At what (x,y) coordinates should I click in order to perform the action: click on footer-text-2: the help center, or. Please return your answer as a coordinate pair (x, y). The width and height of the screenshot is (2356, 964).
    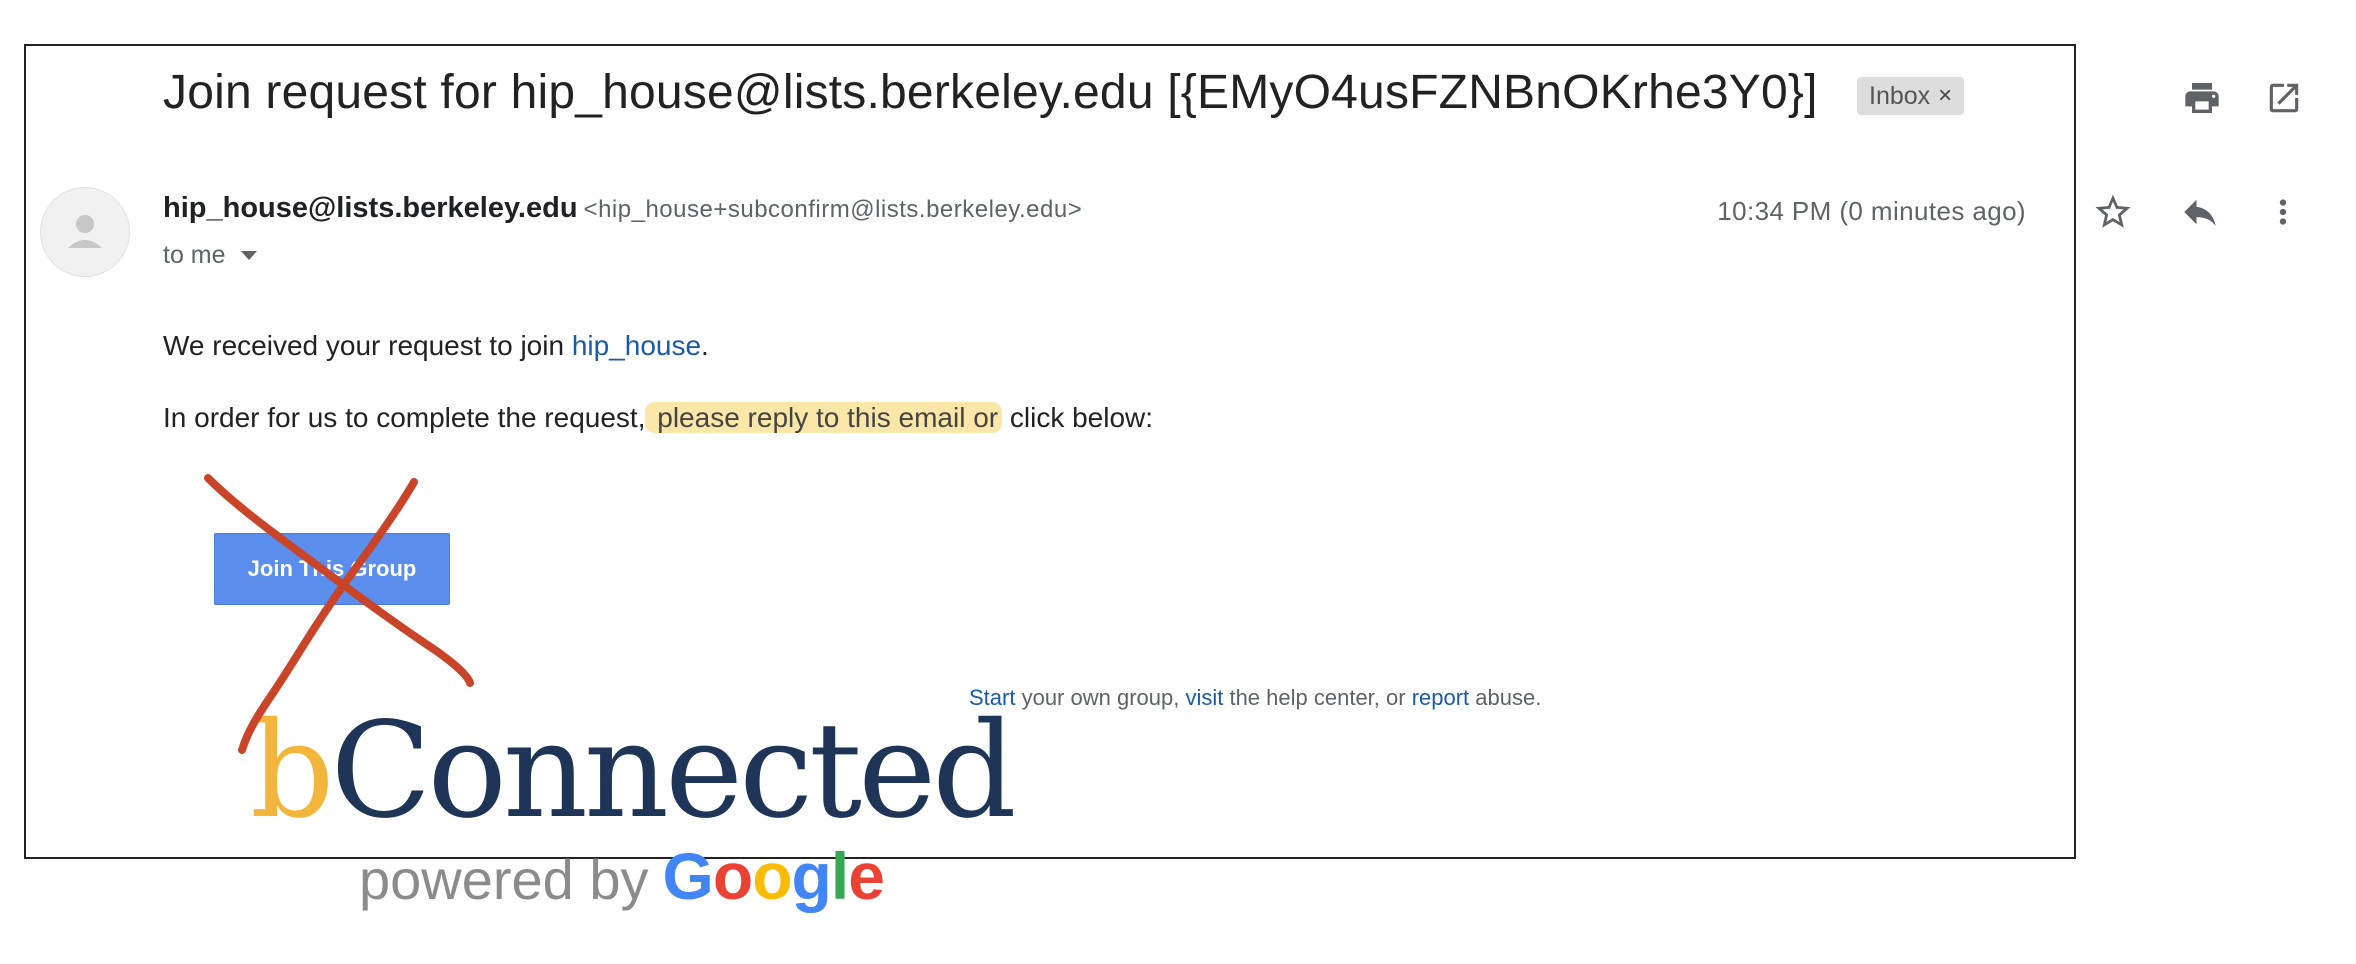
    Looking at the image, I should click on (1317, 697).